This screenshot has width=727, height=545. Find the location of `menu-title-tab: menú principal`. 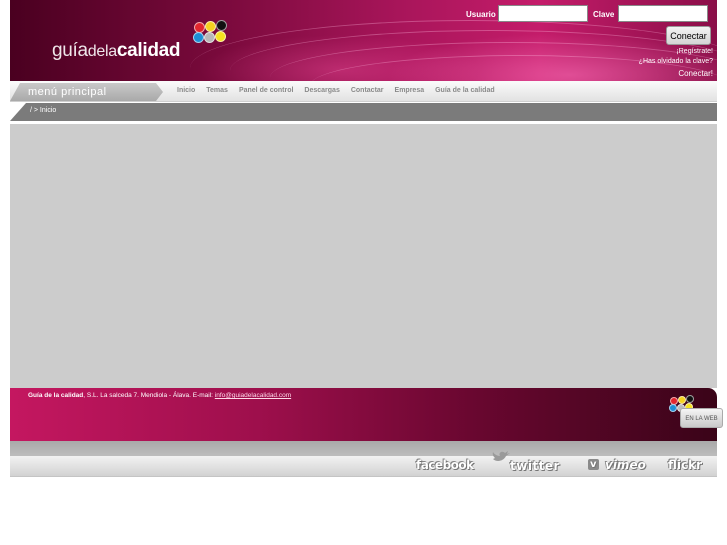

menu-title-tab: menú principal is located at coordinates (86, 92).